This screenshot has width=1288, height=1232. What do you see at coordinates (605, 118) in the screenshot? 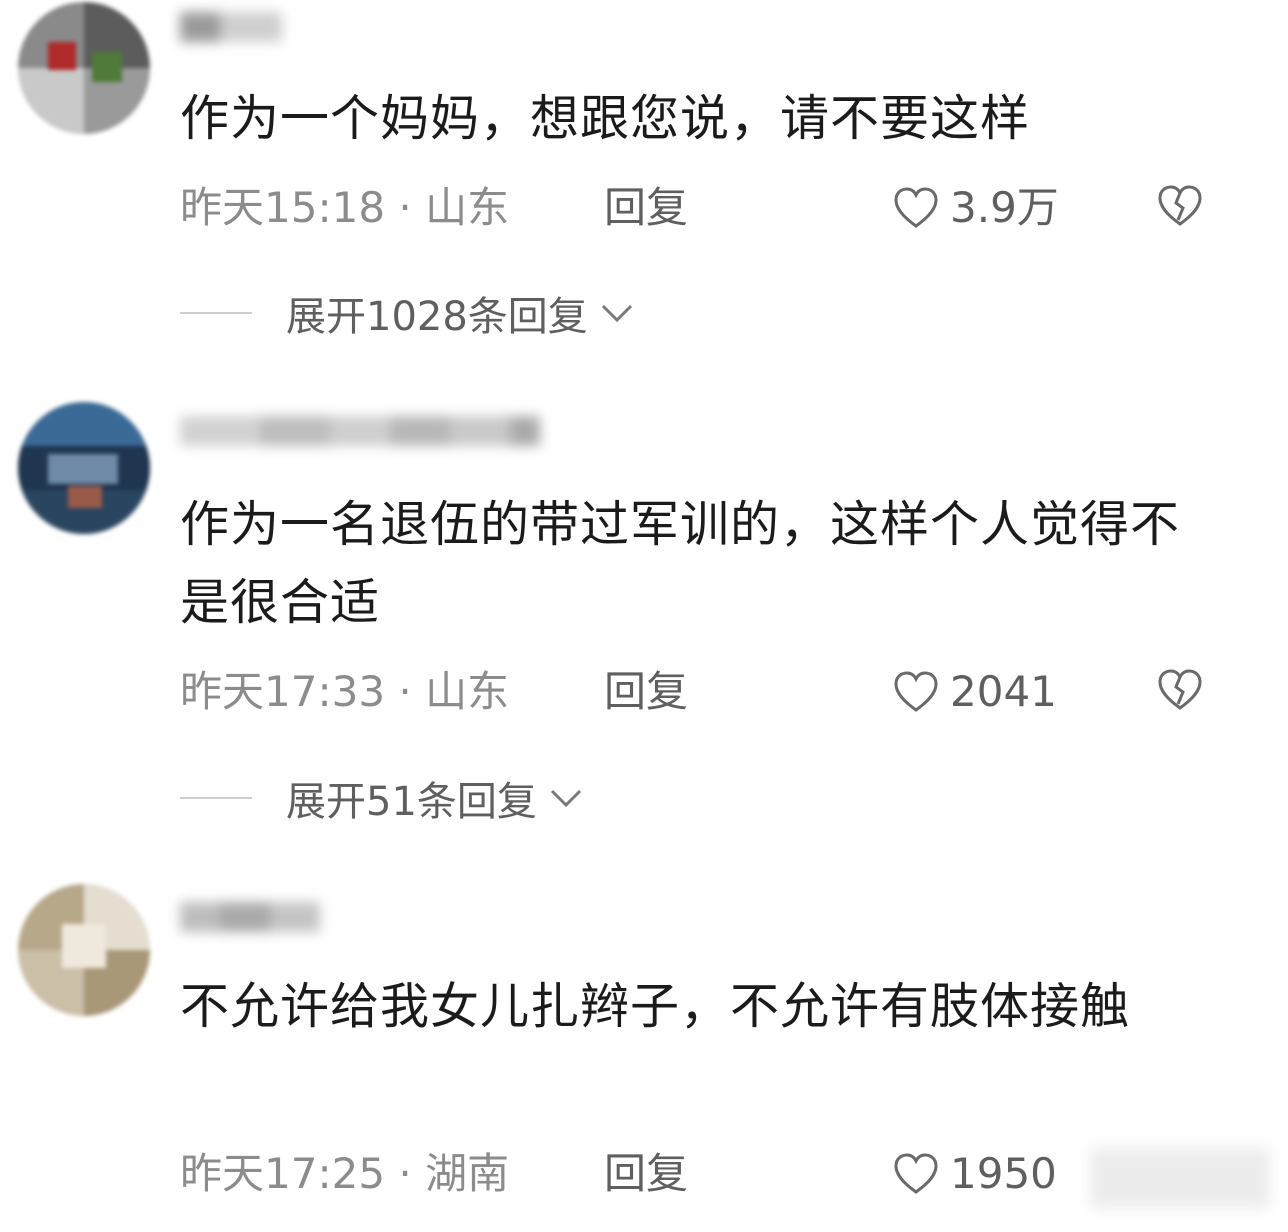
I see `comment-text: 作为一个妈妈，想跟您说，请不要这样` at bounding box center [605, 118].